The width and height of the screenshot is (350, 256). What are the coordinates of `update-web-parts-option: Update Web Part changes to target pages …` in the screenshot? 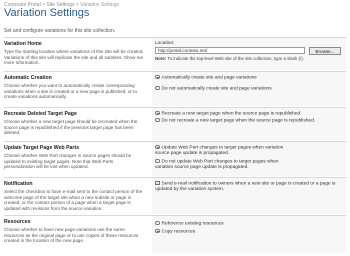 It's located at (220, 150).